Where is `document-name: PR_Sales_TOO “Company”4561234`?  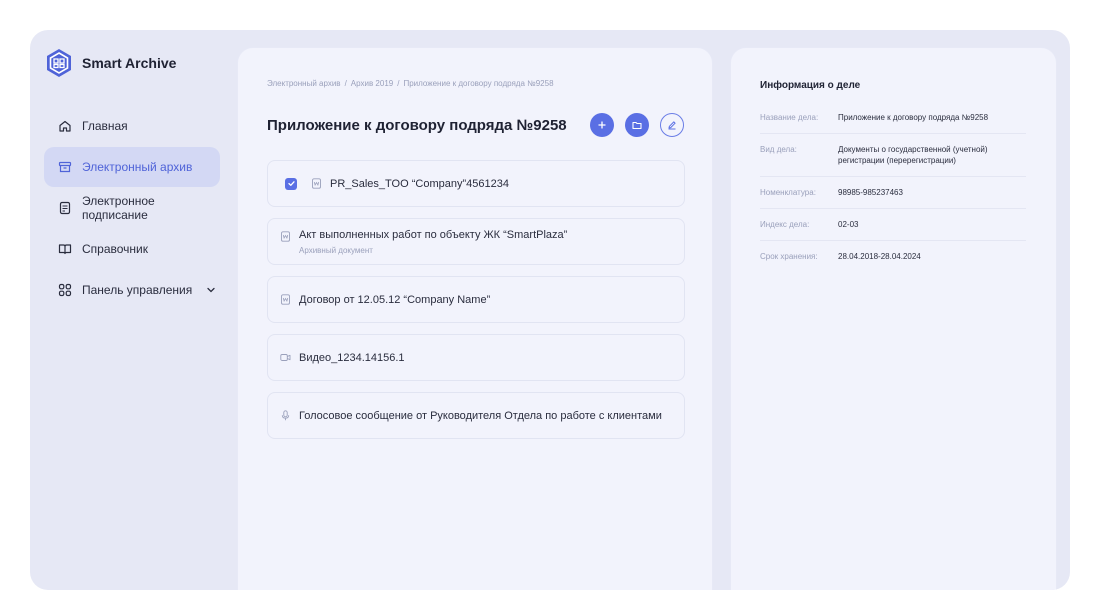 document-name: PR_Sales_TOO “Company”4561234 is located at coordinates (419, 183).